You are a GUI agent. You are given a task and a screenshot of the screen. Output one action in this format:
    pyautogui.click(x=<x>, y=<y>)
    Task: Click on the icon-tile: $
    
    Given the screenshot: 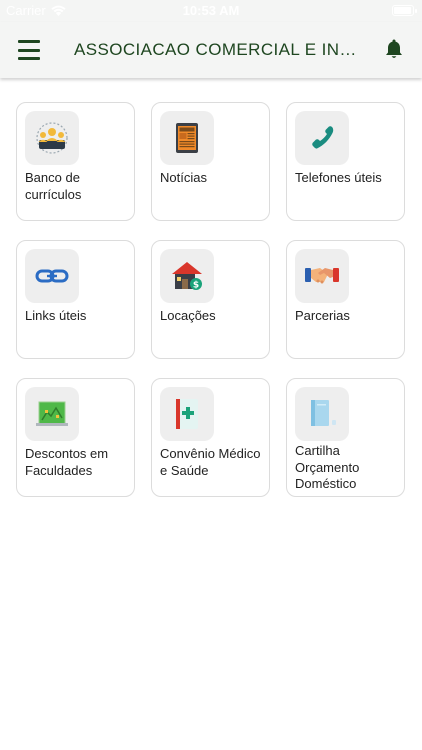 What is the action you would take?
    pyautogui.click(x=187, y=276)
    